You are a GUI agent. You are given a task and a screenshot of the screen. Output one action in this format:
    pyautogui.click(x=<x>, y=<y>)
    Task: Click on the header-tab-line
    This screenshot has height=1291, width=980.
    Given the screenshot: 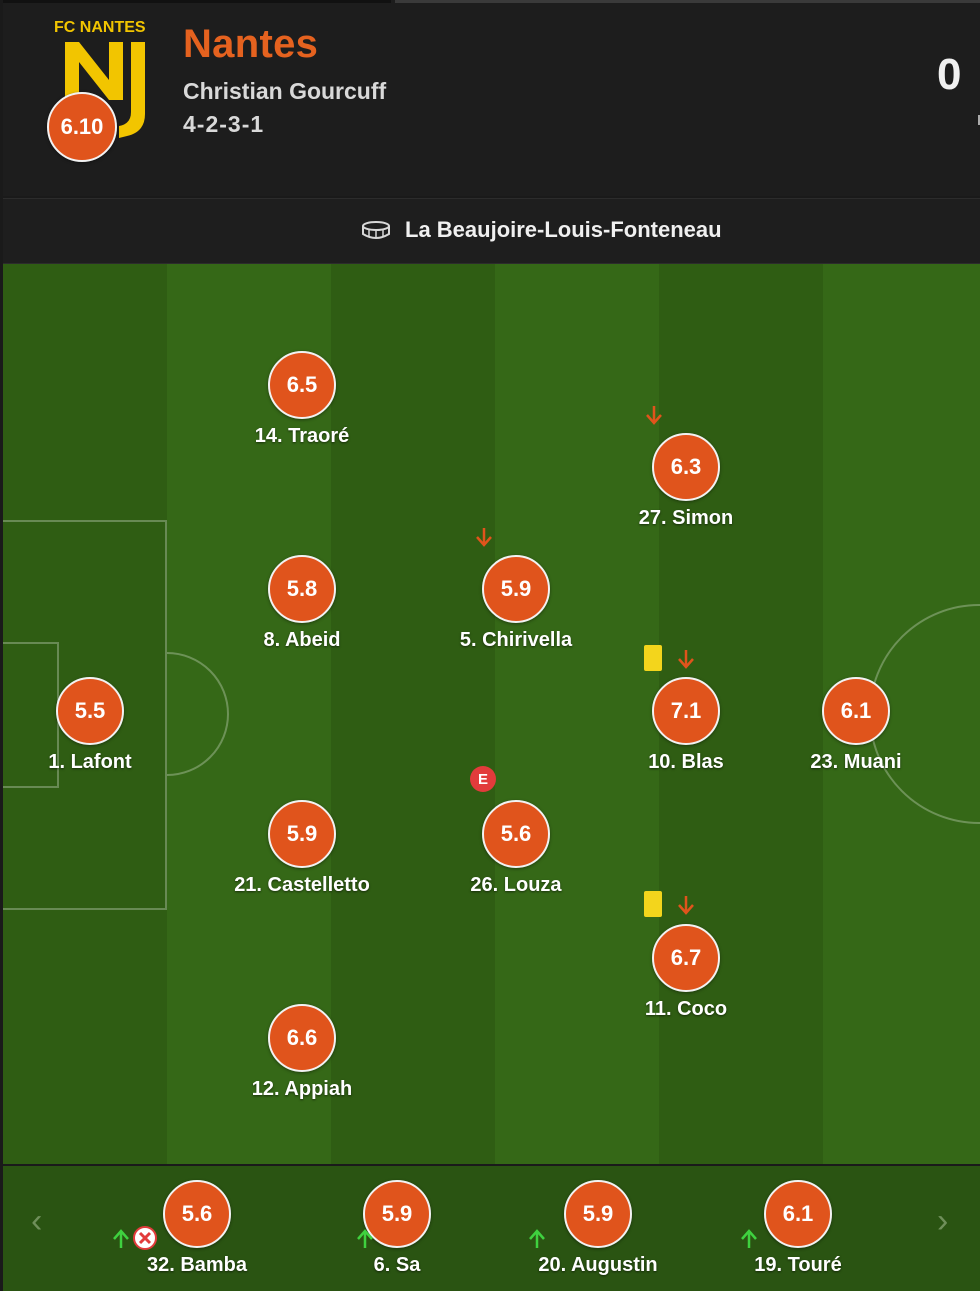 What is the action you would take?
    pyautogui.click(x=687, y=1)
    